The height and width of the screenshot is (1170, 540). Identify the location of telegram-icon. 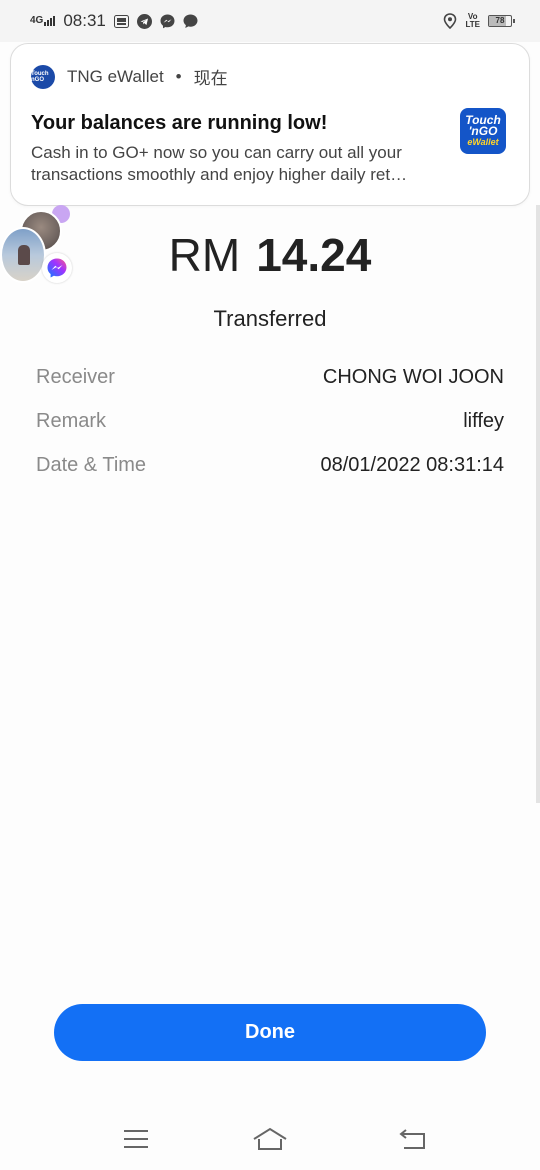
(144, 21).